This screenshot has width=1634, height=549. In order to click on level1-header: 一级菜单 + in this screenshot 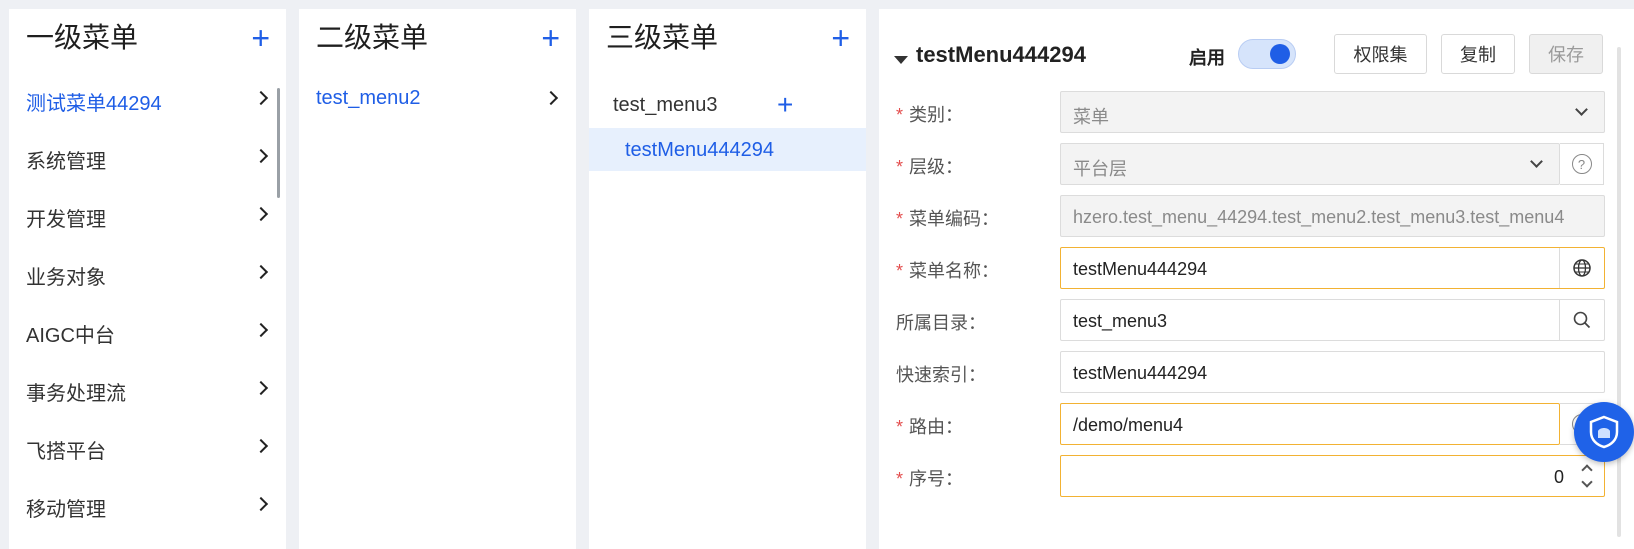, I will do `click(147, 40)`.